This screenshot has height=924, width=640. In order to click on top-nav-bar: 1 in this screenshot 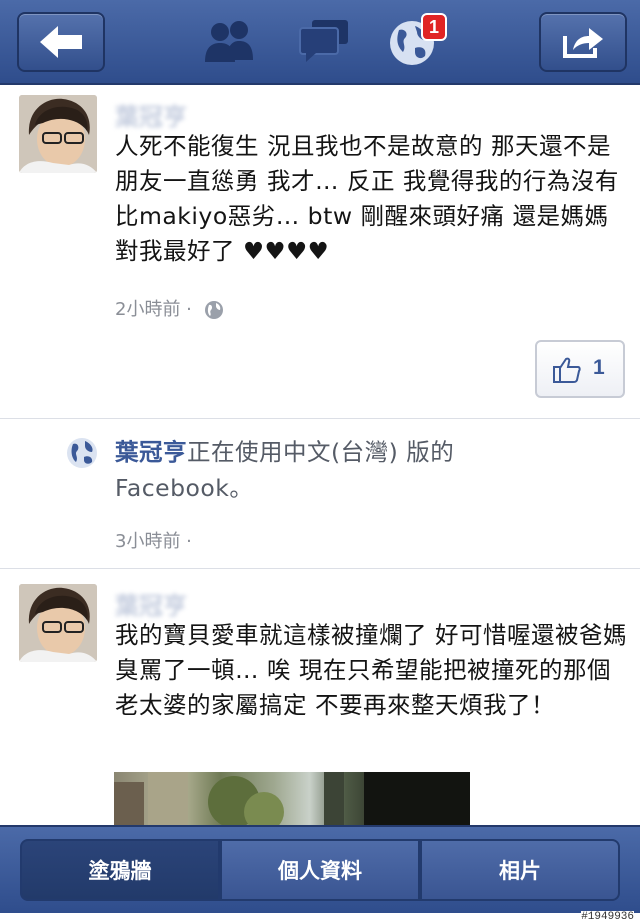, I will do `click(320, 42)`.